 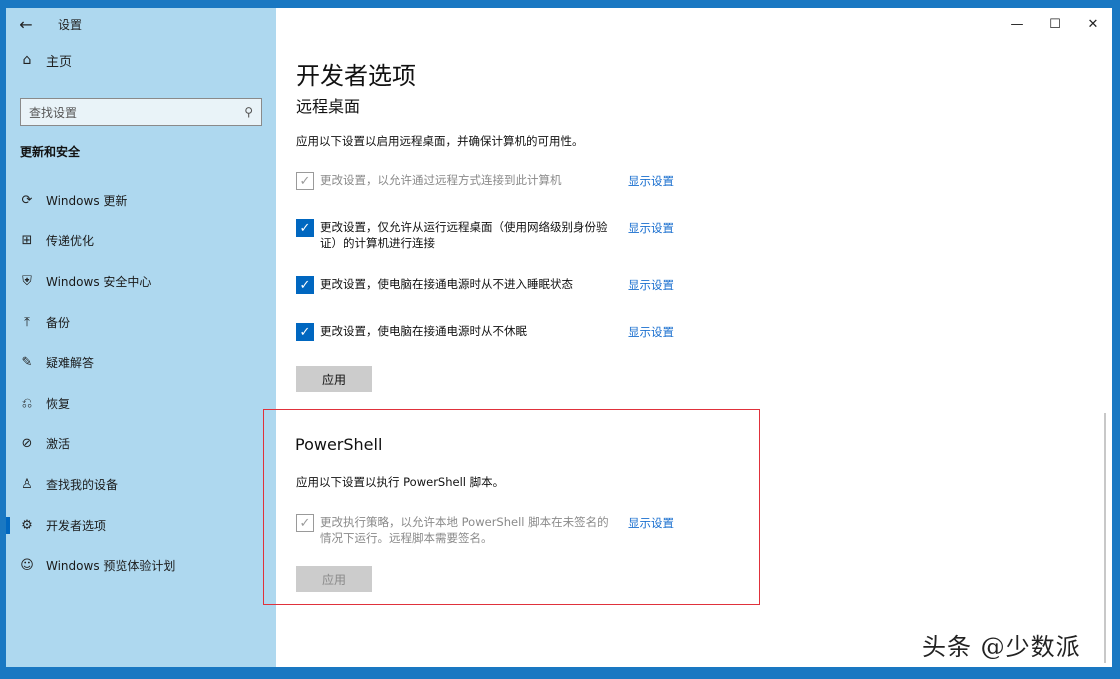 I want to click on remote-option-3-checkbox: ✓, so click(x=305, y=285).